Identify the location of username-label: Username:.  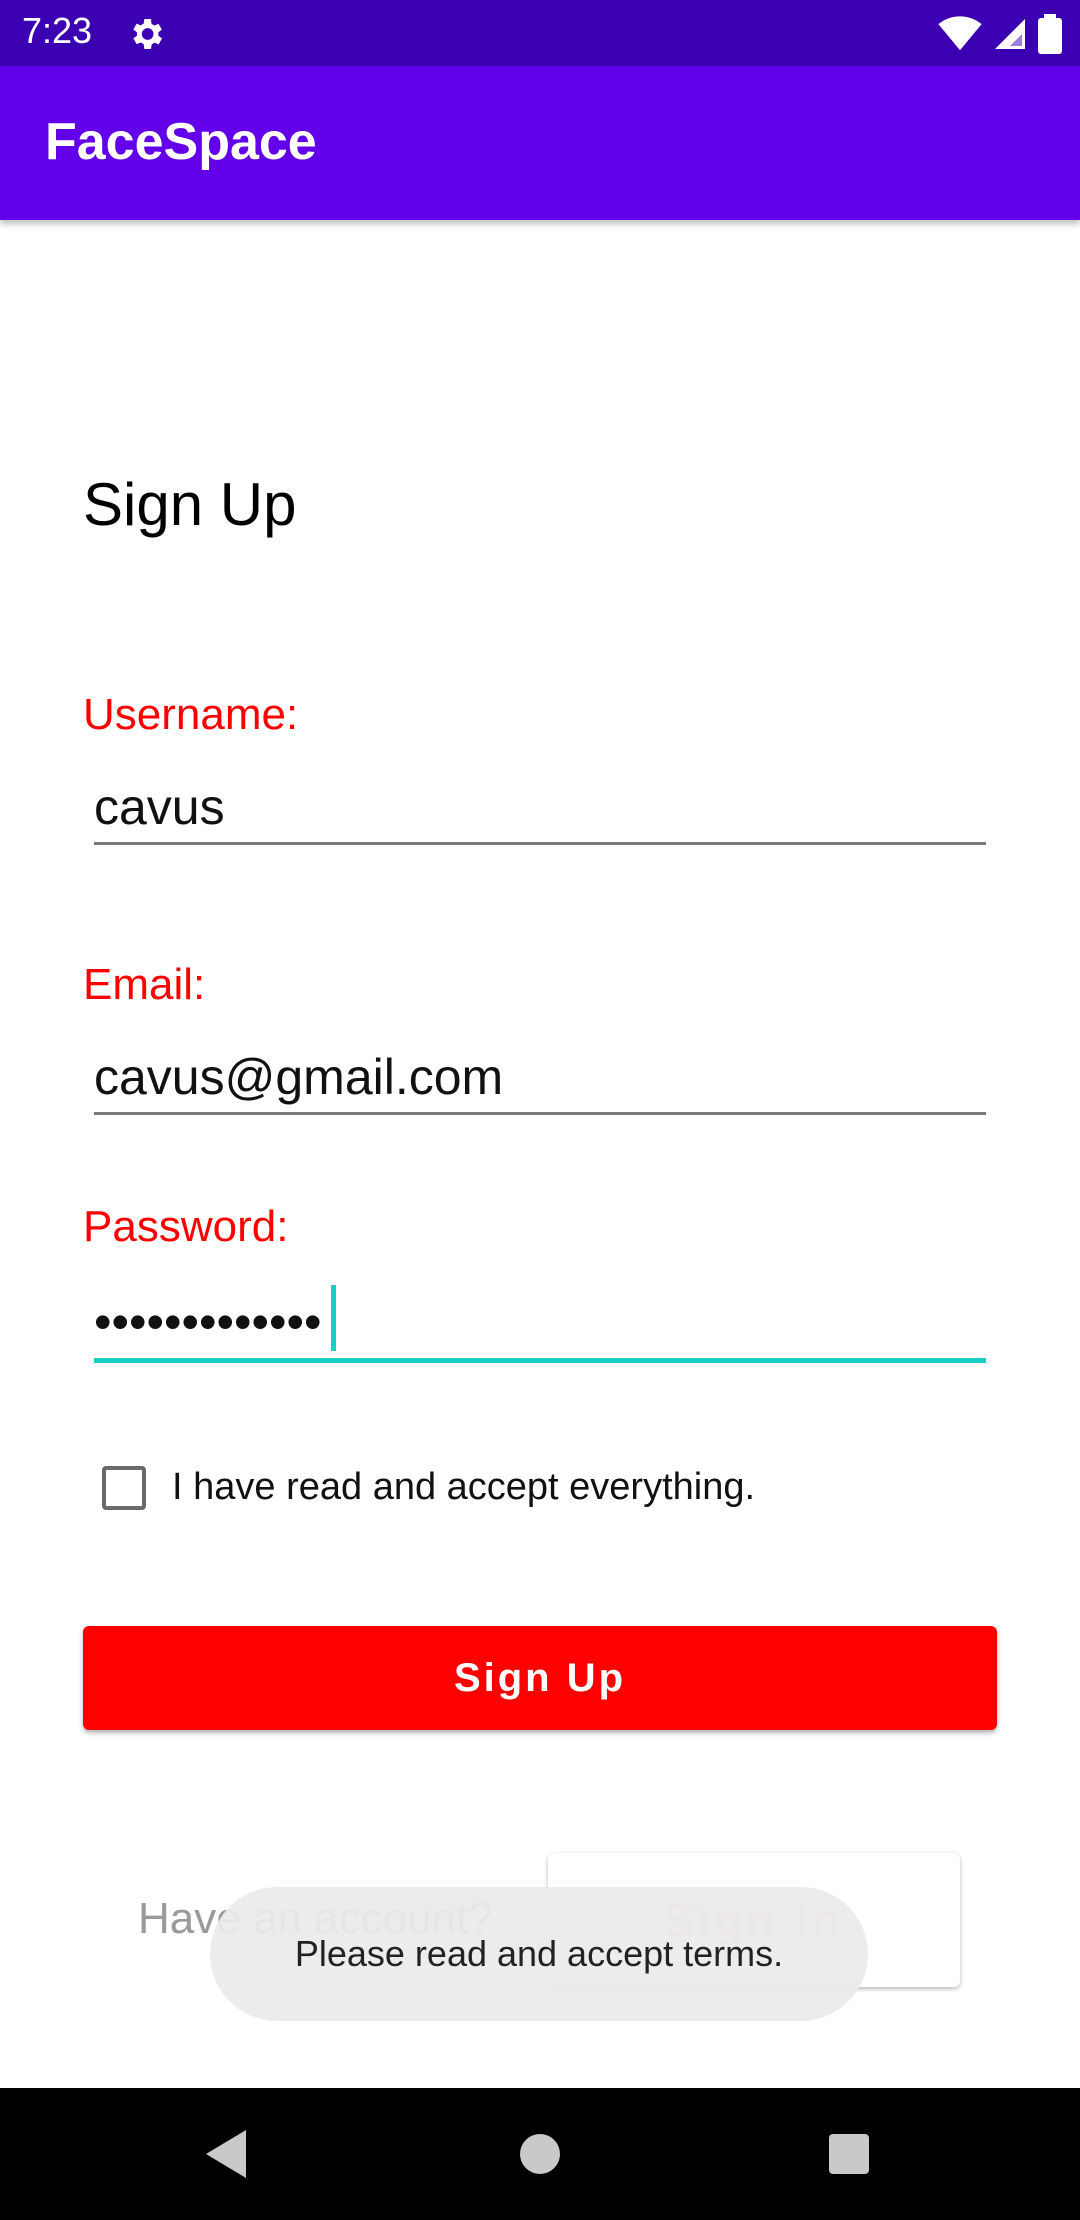
(191, 714).